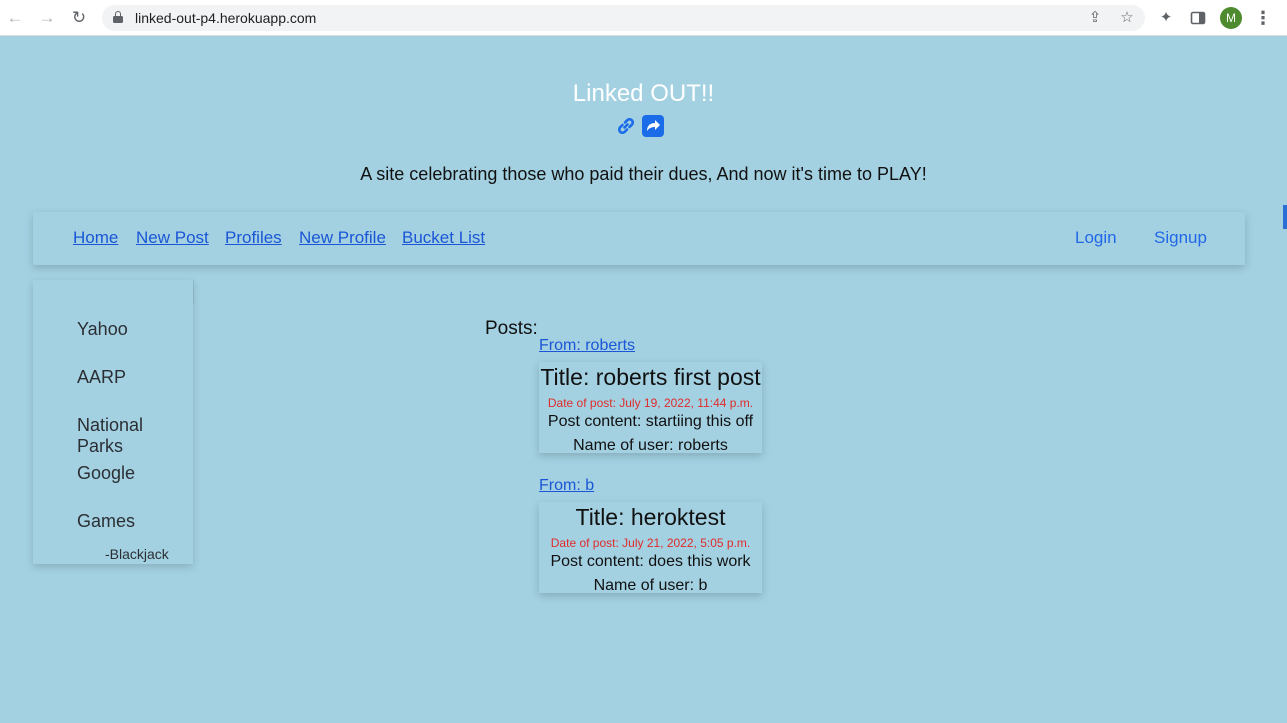  What do you see at coordinates (193, 292) in the screenshot?
I see `sidebar-divider` at bounding box center [193, 292].